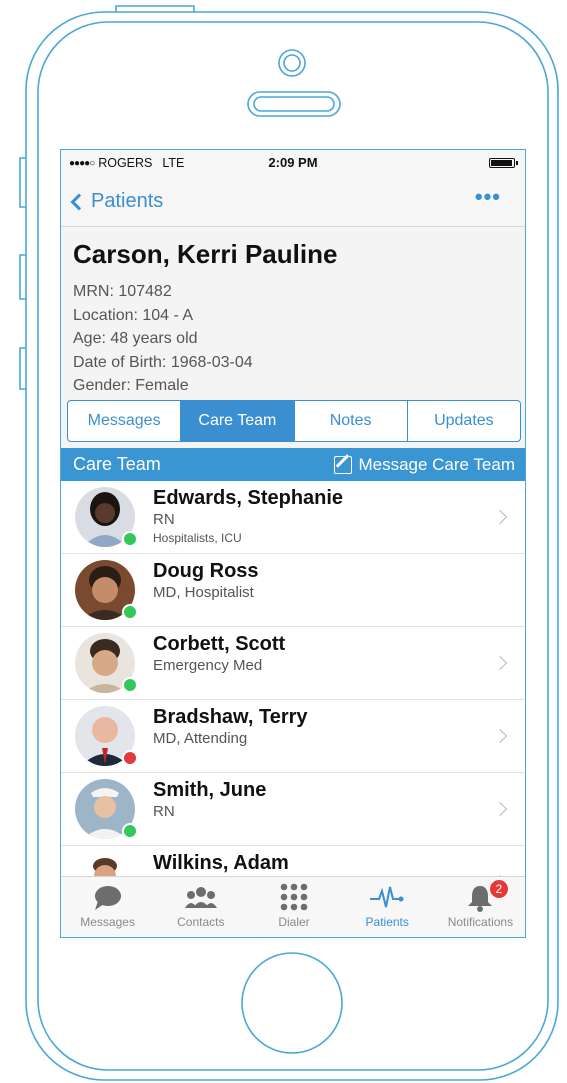 This screenshot has height=1083, width=567. I want to click on care-team-member-row: Doug Ross MD, Hospitalist, so click(293, 590).